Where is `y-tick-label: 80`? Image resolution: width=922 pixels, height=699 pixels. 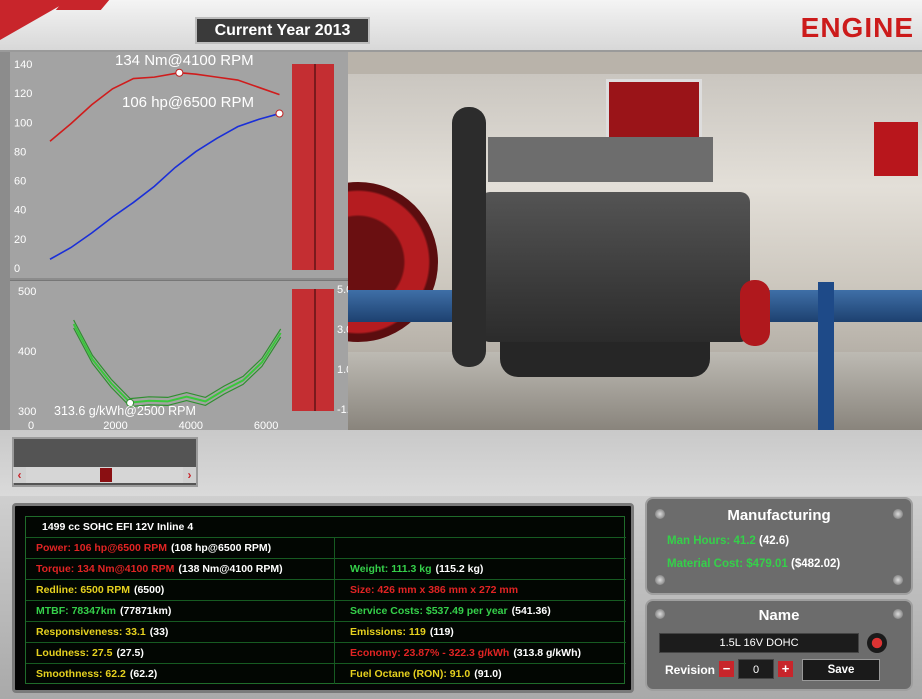 y-tick-label: 80 is located at coordinates (20, 152).